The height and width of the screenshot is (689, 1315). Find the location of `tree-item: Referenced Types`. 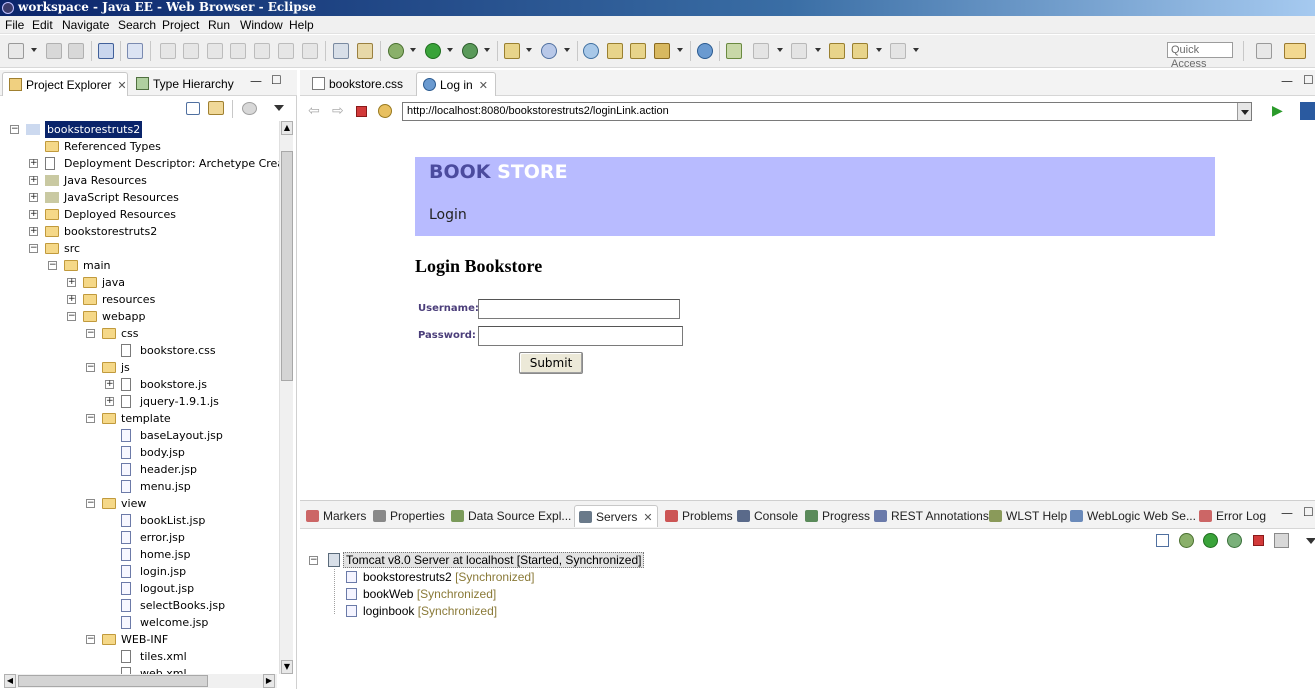

tree-item: Referenced Types is located at coordinates (140, 146).